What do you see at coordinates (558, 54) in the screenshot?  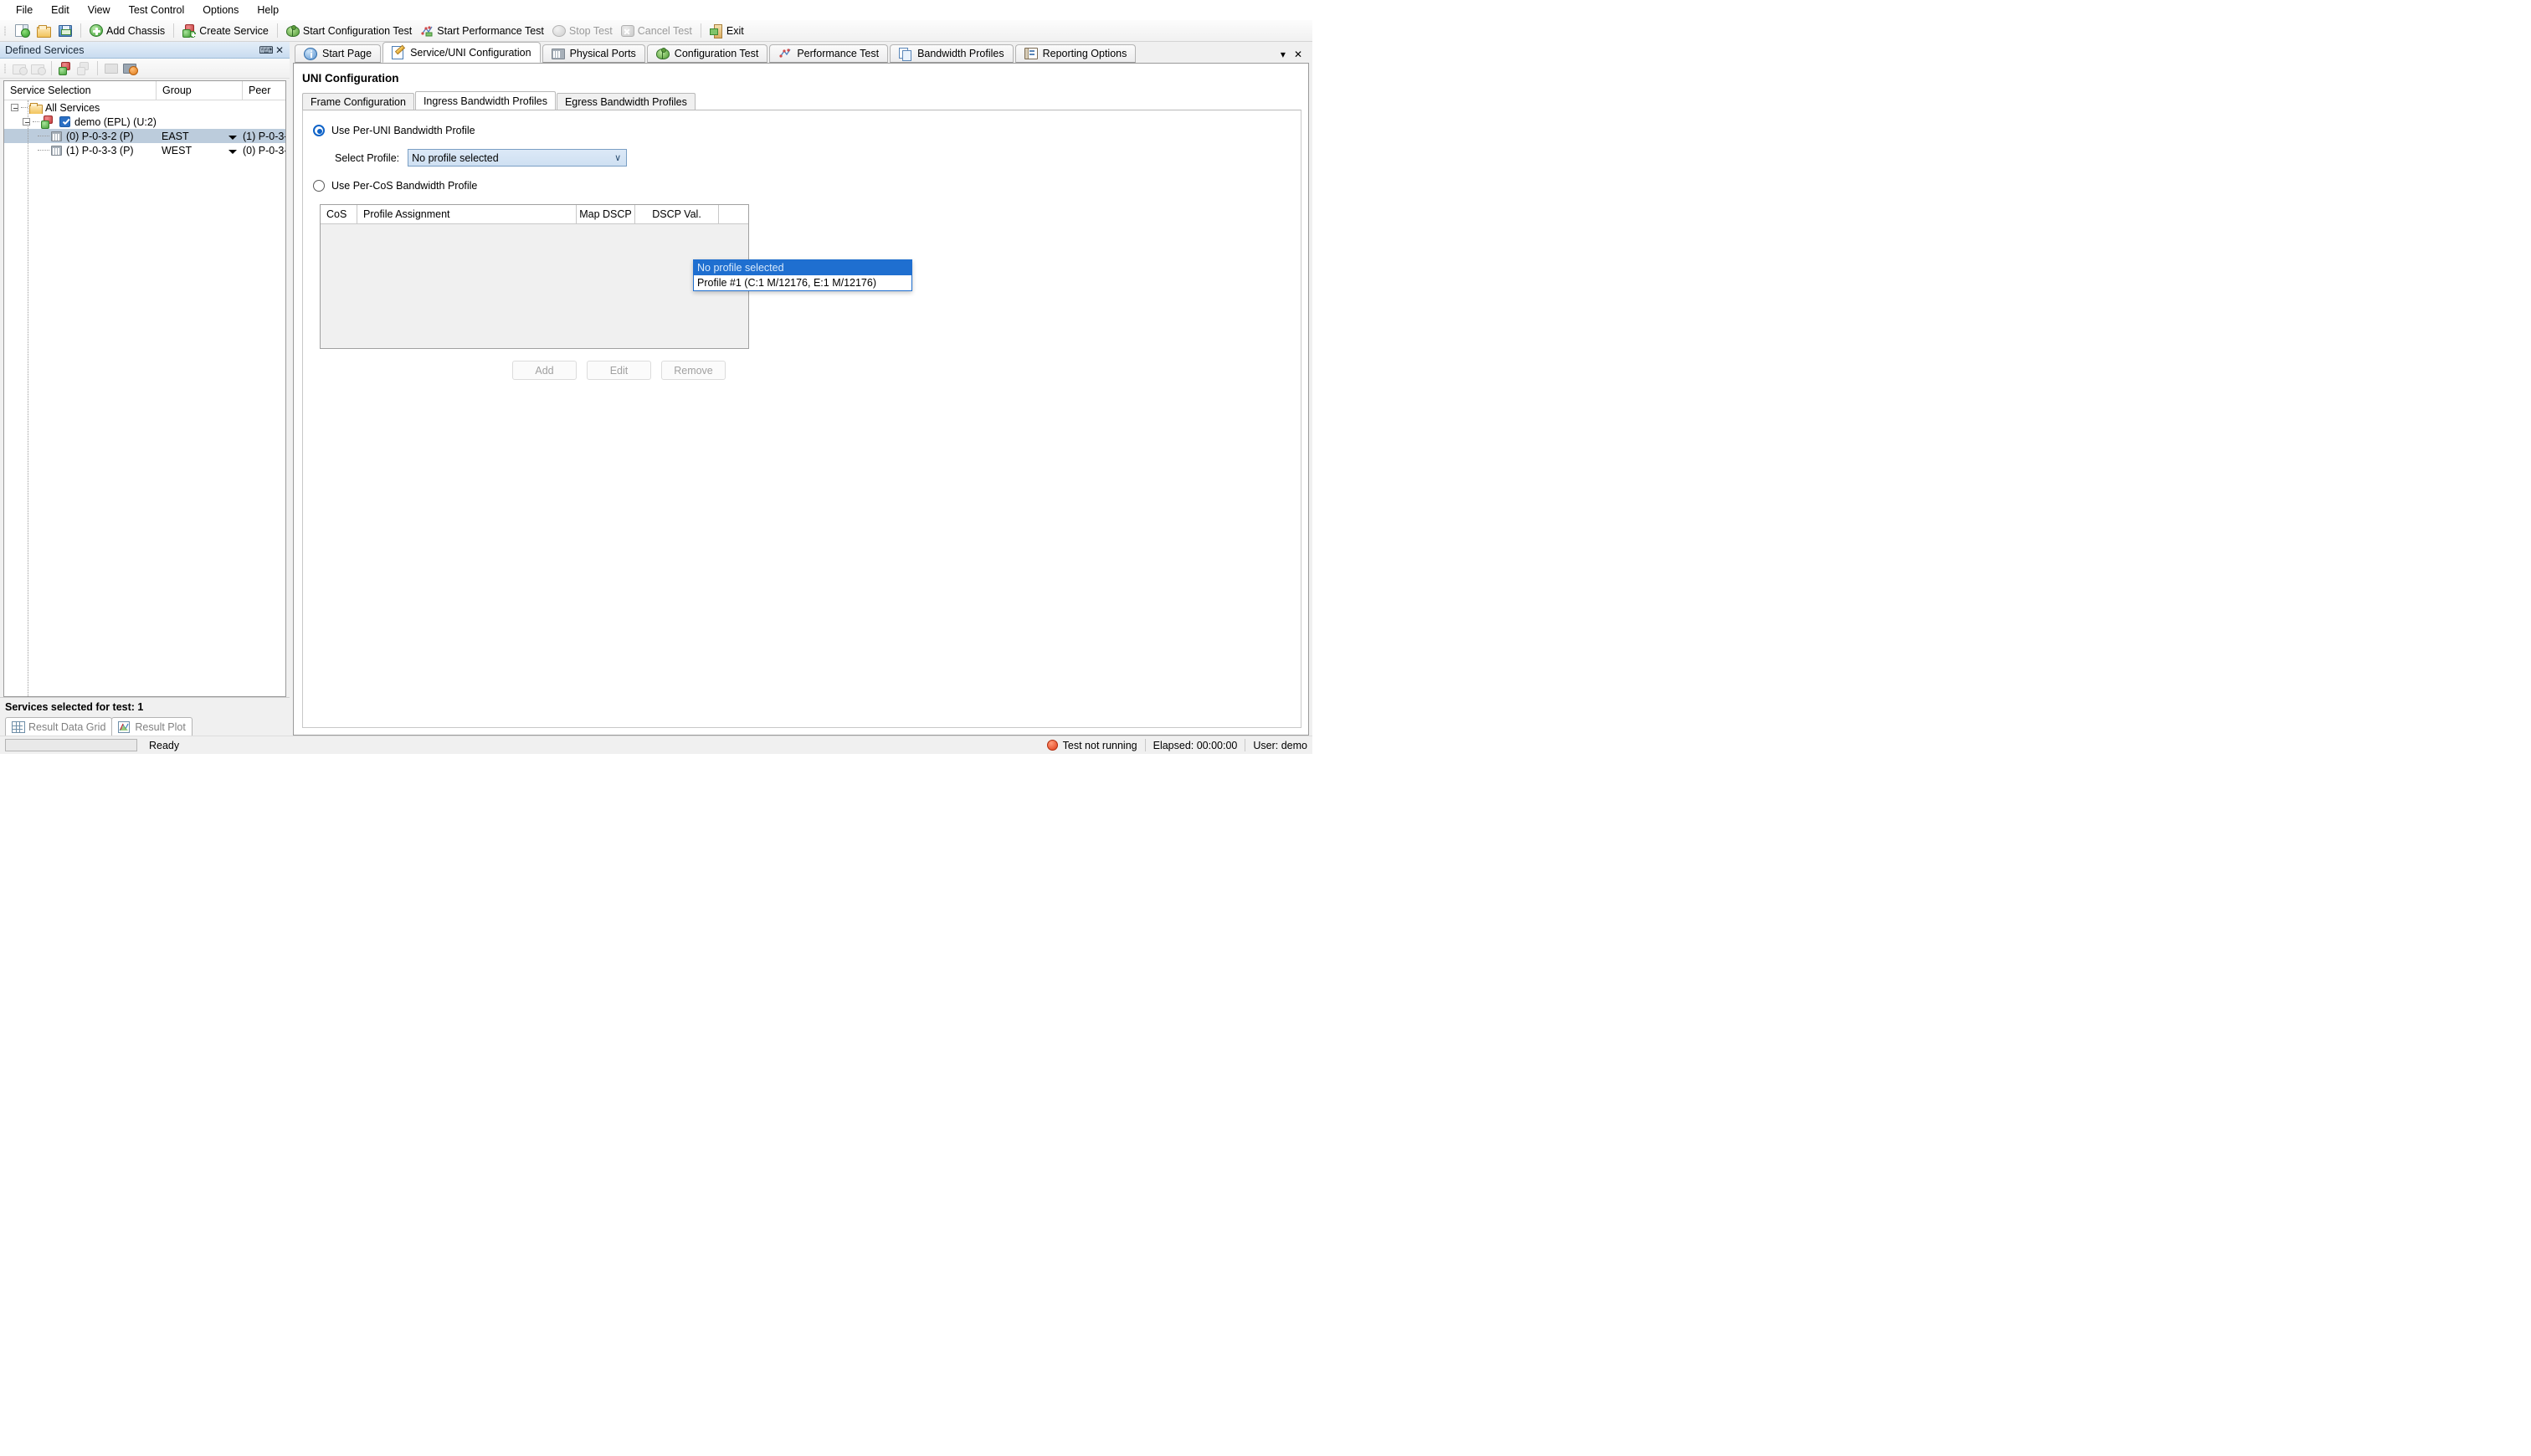 I see `ports-icon` at bounding box center [558, 54].